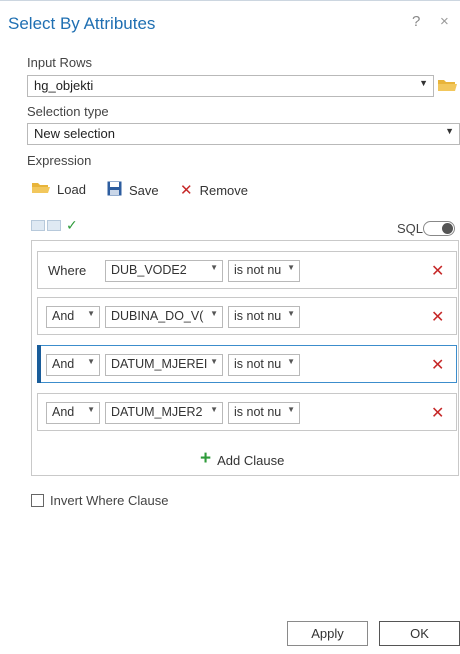 Image resolution: width=460 pixels, height=654 pixels. What do you see at coordinates (251, 460) in the screenshot?
I see `add-clause-label: Add Clause` at bounding box center [251, 460].